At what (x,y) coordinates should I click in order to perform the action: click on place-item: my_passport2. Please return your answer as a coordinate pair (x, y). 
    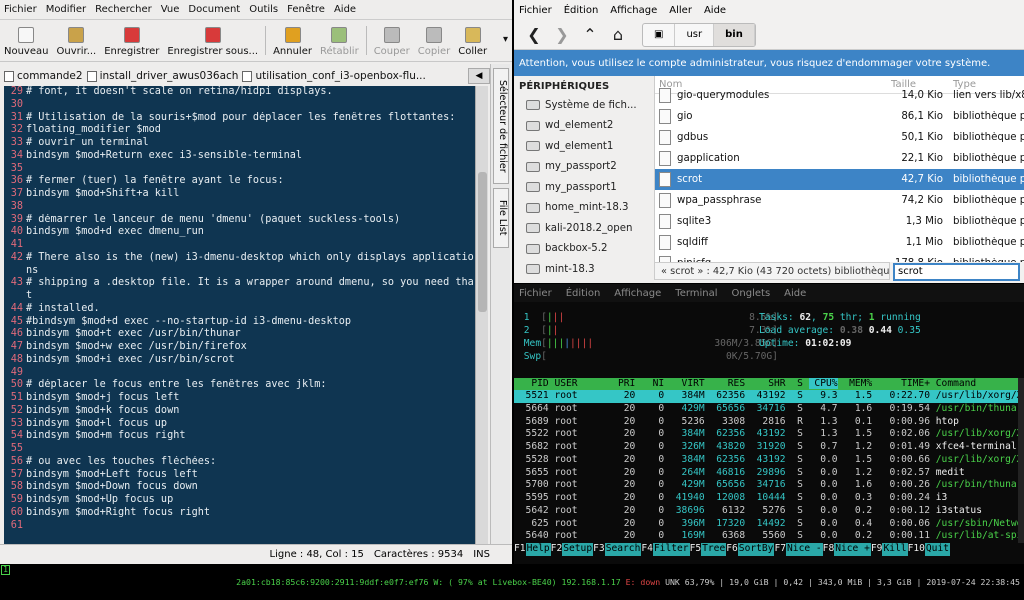
    Looking at the image, I should click on (584, 167).